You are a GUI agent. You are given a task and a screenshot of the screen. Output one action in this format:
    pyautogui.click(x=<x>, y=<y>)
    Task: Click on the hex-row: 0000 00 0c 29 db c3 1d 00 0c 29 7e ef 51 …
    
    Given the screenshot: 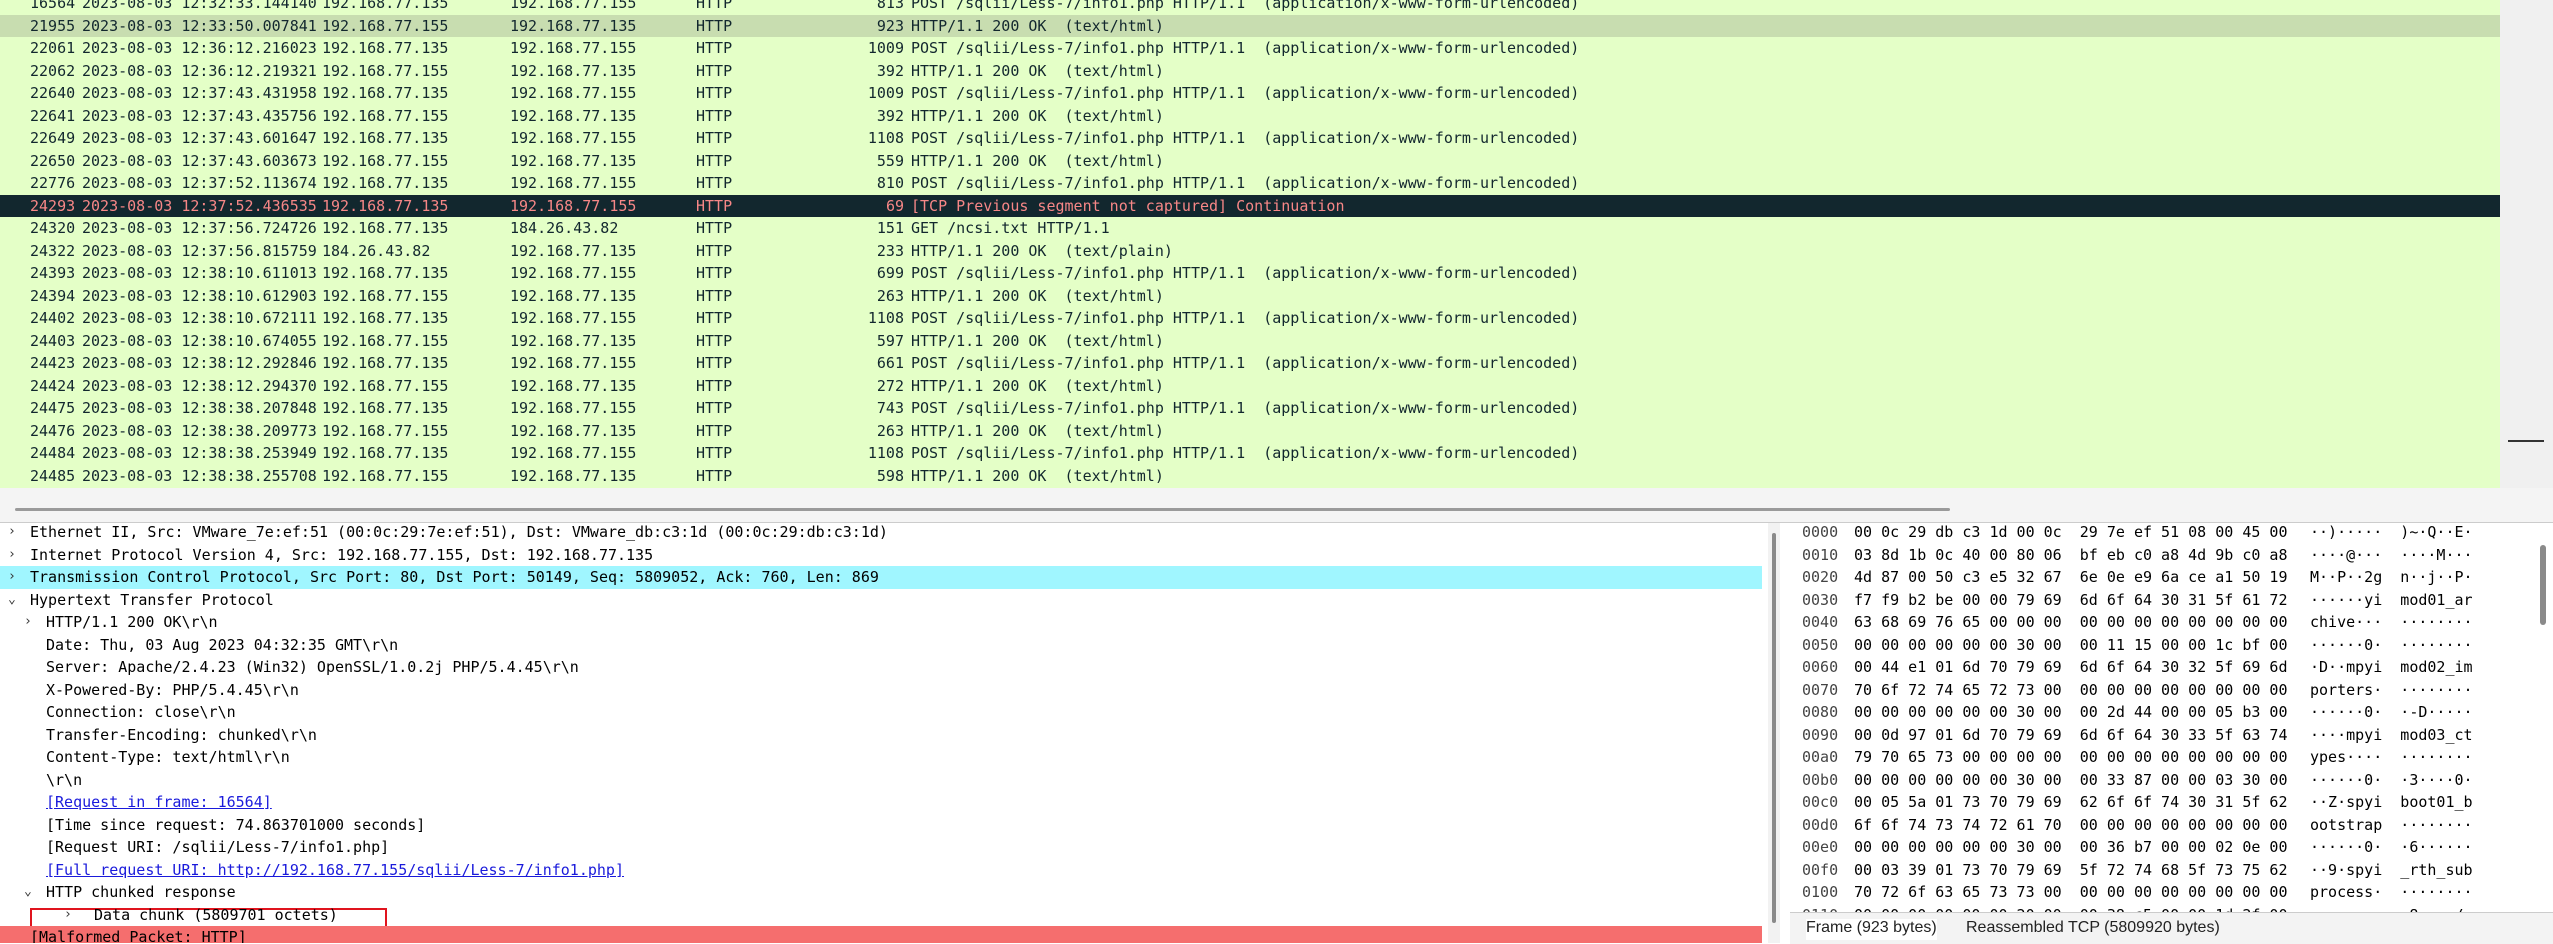 What is the action you would take?
    pyautogui.click(x=2171, y=533)
    